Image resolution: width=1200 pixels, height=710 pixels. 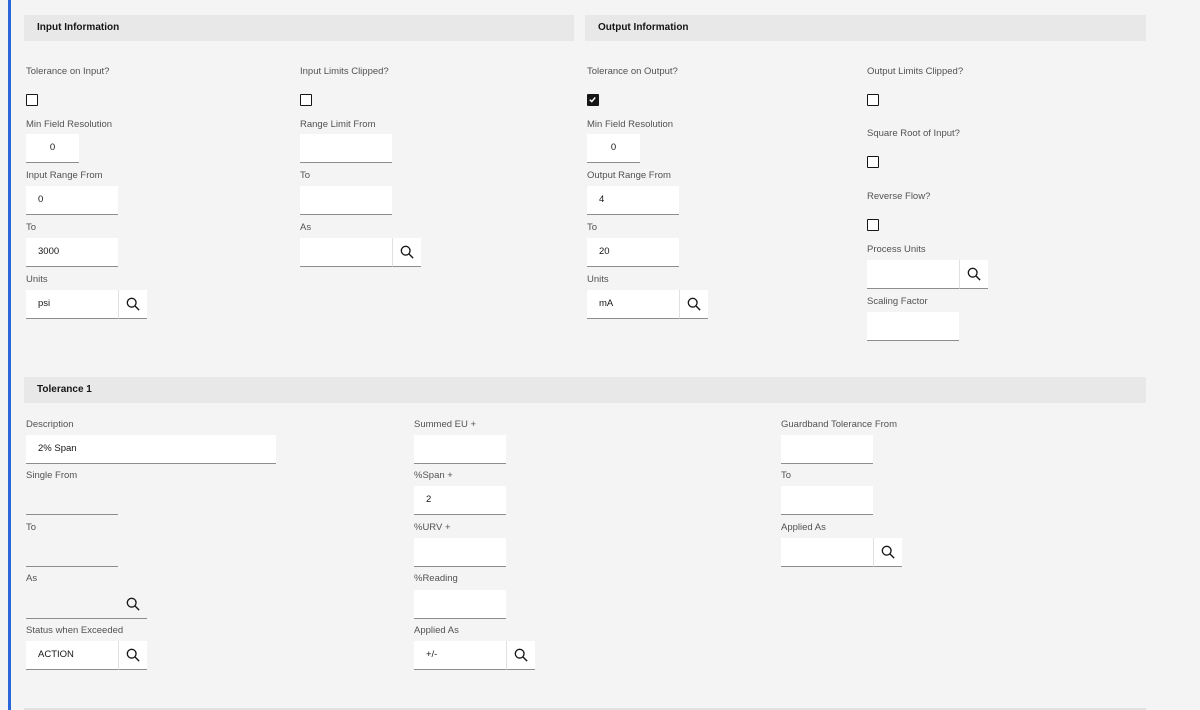 What do you see at coordinates (72, 304) in the screenshot?
I see `input-units-input: psi` at bounding box center [72, 304].